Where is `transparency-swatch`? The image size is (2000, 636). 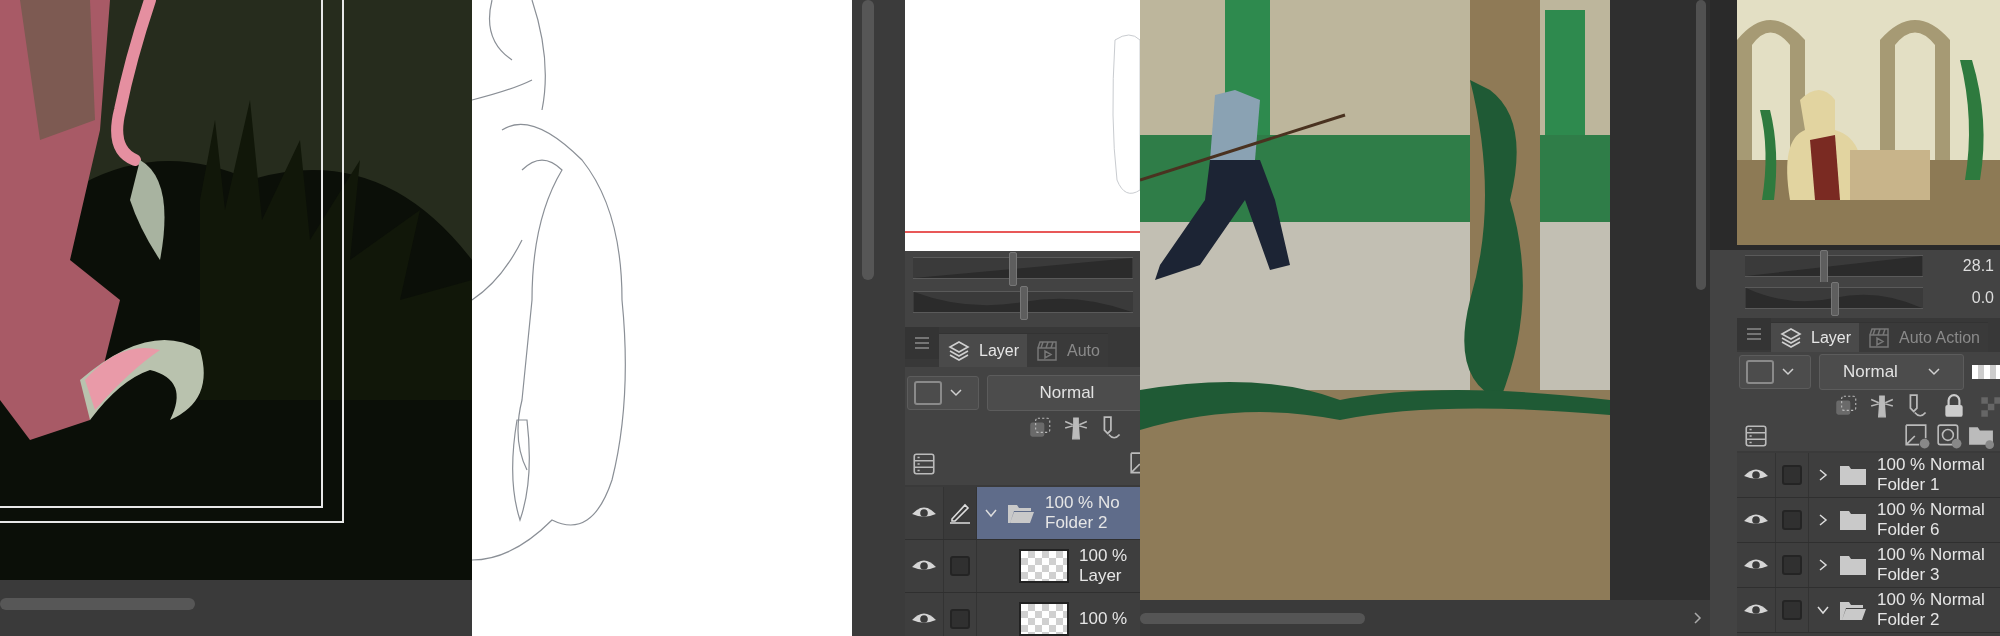 transparency-swatch is located at coordinates (1986, 372).